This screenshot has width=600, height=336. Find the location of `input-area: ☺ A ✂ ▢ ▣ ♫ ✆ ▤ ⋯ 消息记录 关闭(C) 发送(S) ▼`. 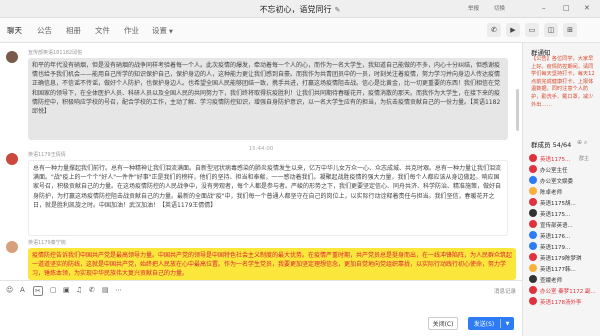

input-area: ☺ A ✂ ▢ ▣ ♫ ✆ ▤ ⋯ 消息记录 关闭(C) 发送(S) ▼ is located at coordinates (261, 308).